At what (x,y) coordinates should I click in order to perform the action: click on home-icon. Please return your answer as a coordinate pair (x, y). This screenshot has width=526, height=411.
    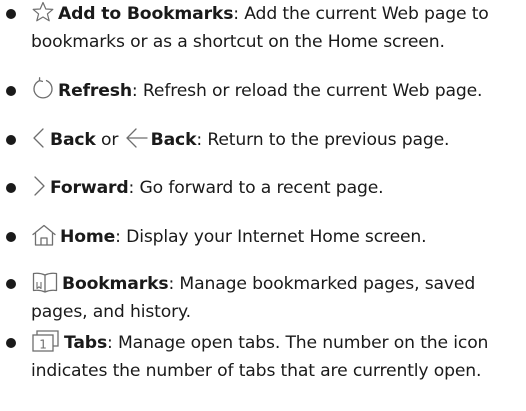
    Looking at the image, I should click on (44, 235).